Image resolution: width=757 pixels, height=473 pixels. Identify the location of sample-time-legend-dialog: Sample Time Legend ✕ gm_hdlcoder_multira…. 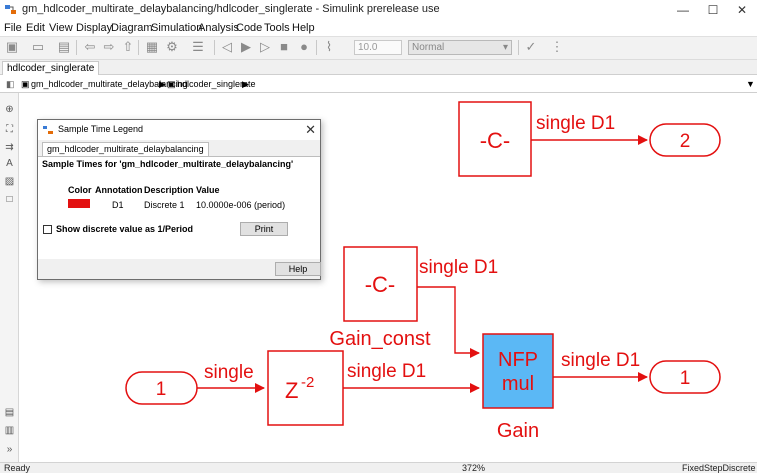
(179, 199).